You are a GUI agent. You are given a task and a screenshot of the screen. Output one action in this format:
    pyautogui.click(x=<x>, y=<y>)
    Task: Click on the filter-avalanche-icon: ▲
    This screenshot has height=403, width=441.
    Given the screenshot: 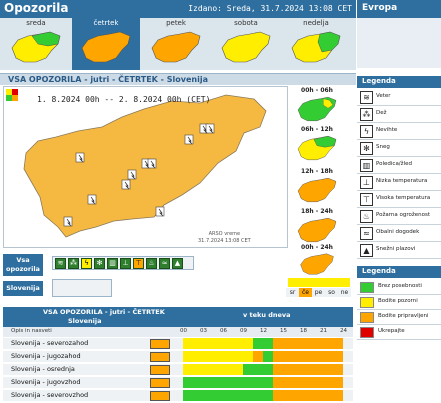 What is the action you would take?
    pyautogui.click(x=177, y=263)
    